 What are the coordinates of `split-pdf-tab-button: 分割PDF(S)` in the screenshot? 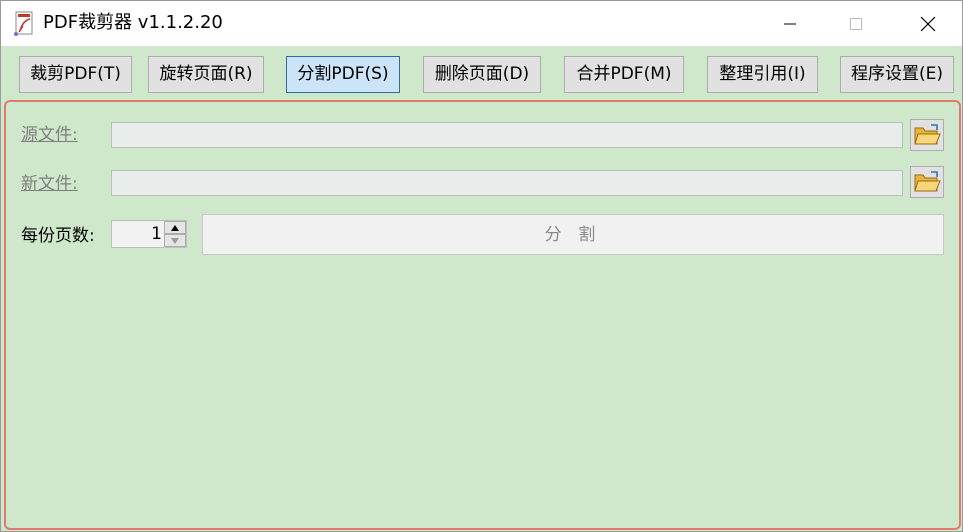 It's located at (343, 74).